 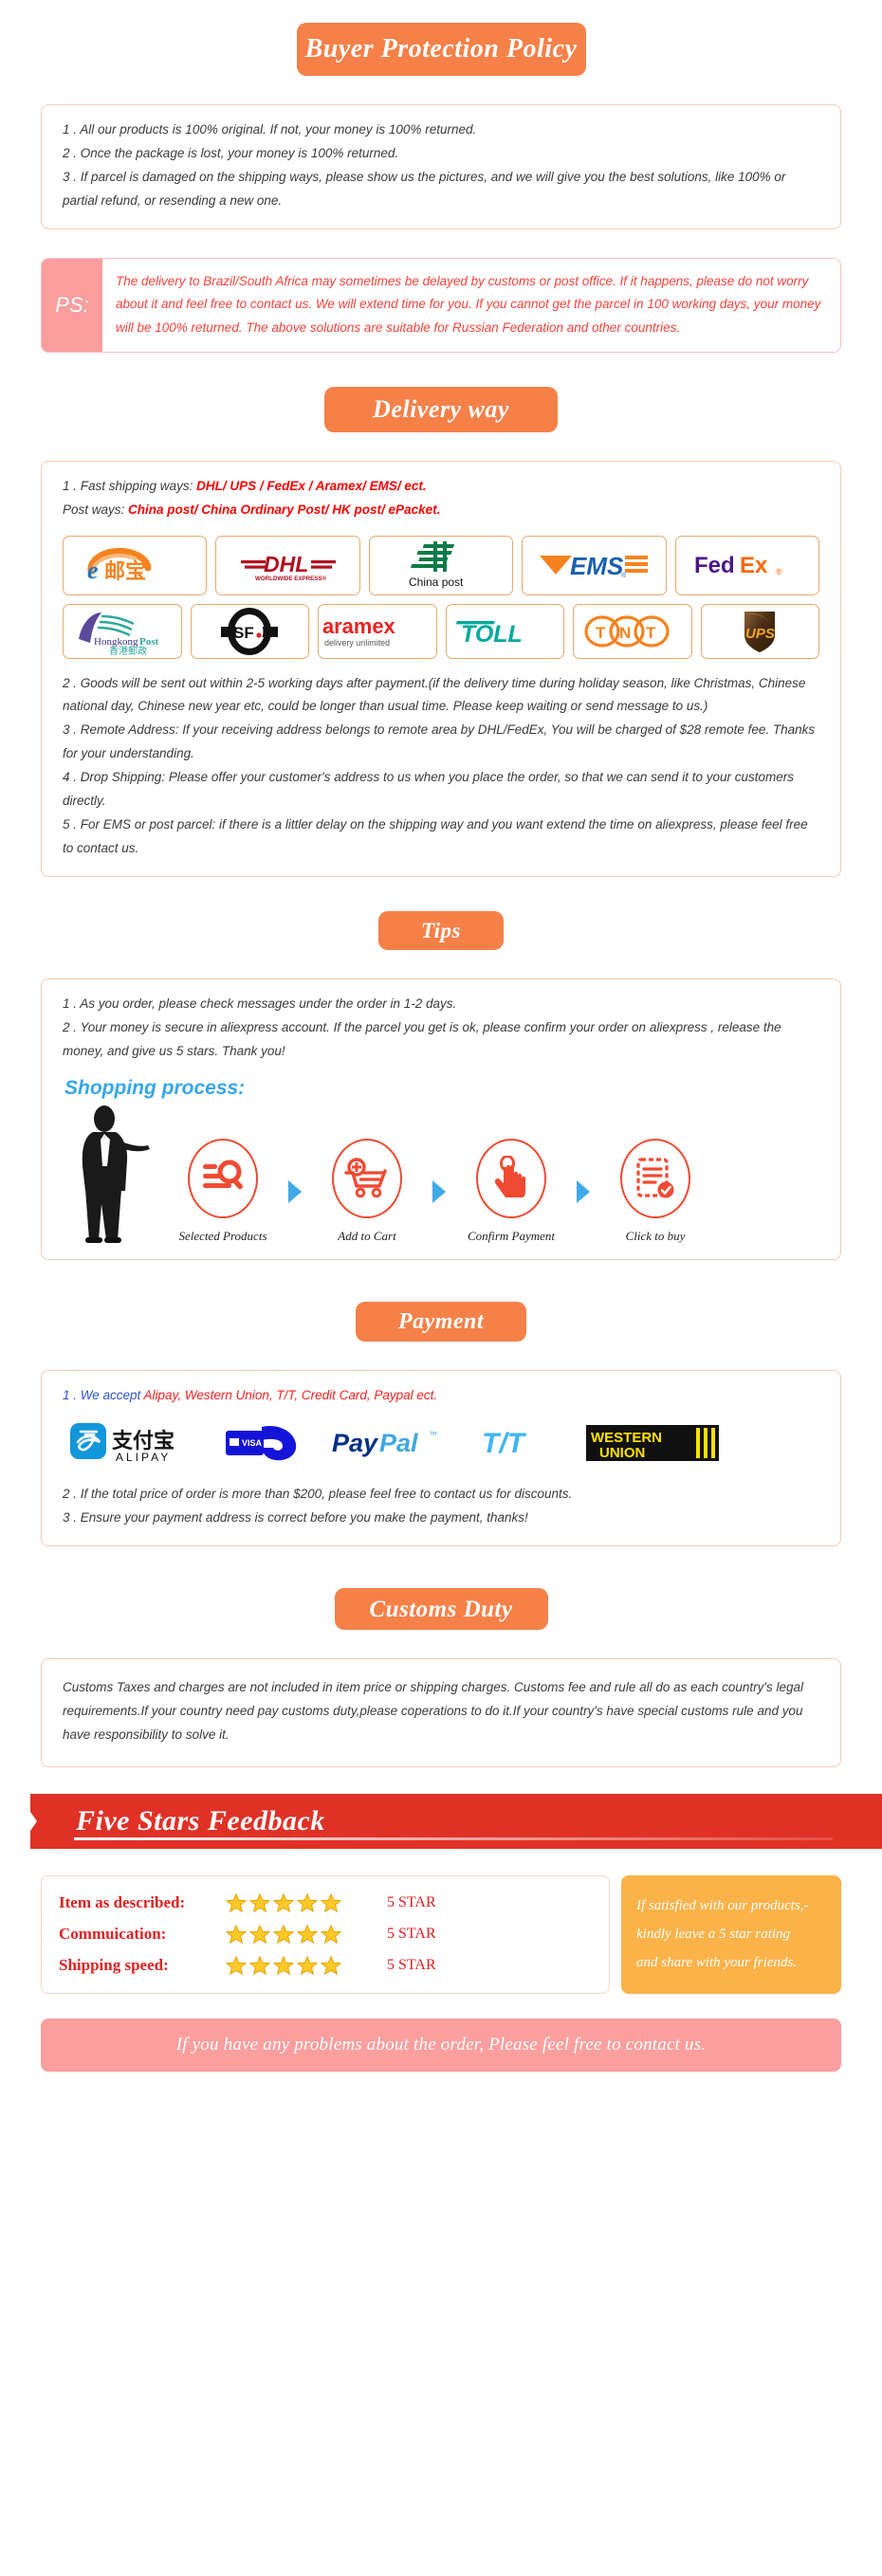 What do you see at coordinates (760, 634) in the screenshot?
I see `svg-text: UPS` at bounding box center [760, 634].